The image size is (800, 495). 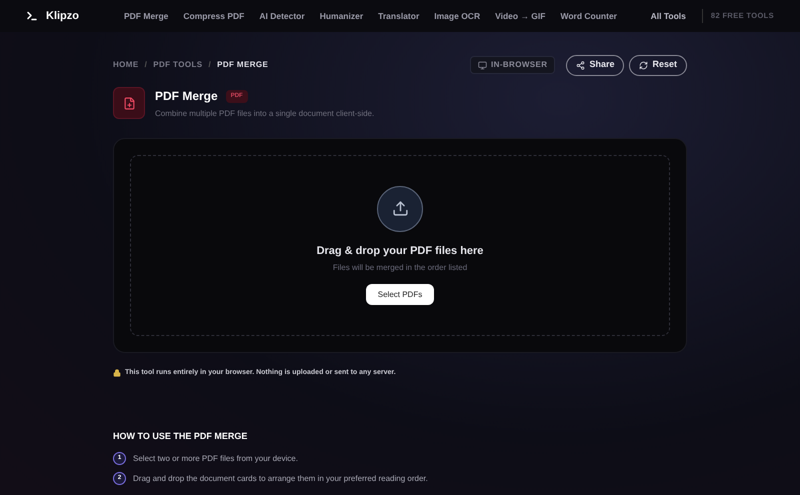 What do you see at coordinates (520, 16) in the screenshot?
I see `nav-link: Video → GIF` at bounding box center [520, 16].